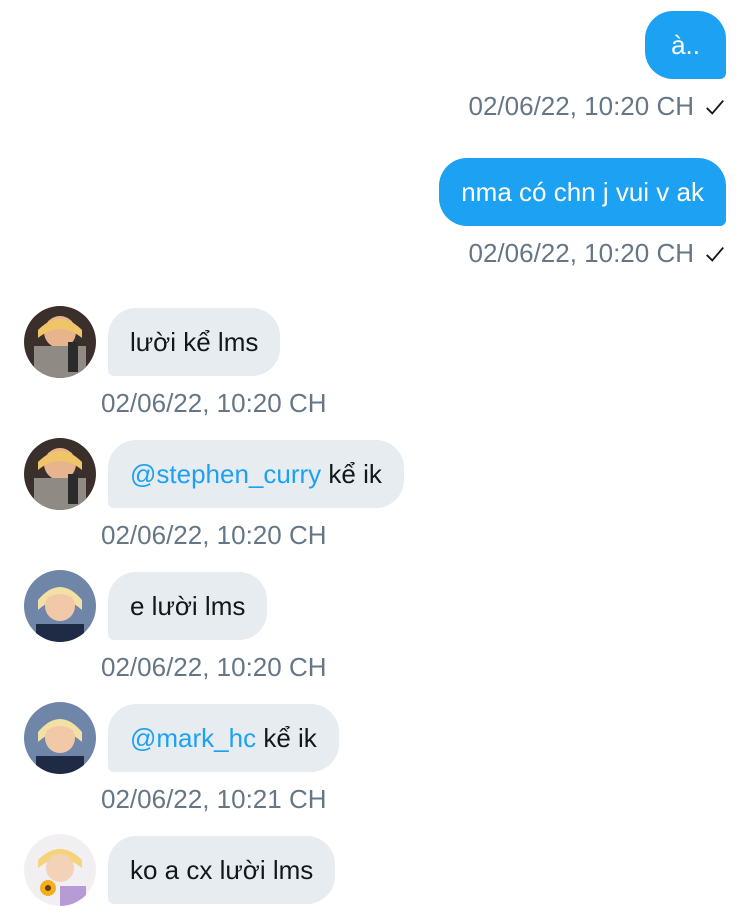 The height and width of the screenshot is (906, 750). I want to click on message-timestamp: 02/06/22, 10:21 CH, so click(214, 799).